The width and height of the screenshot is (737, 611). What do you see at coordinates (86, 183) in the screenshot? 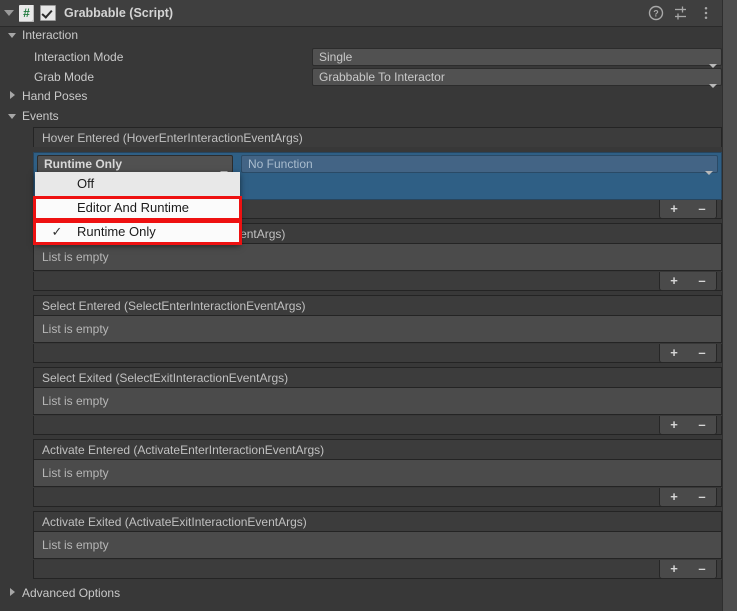
I see `dropdown-option-label: Off` at bounding box center [86, 183].